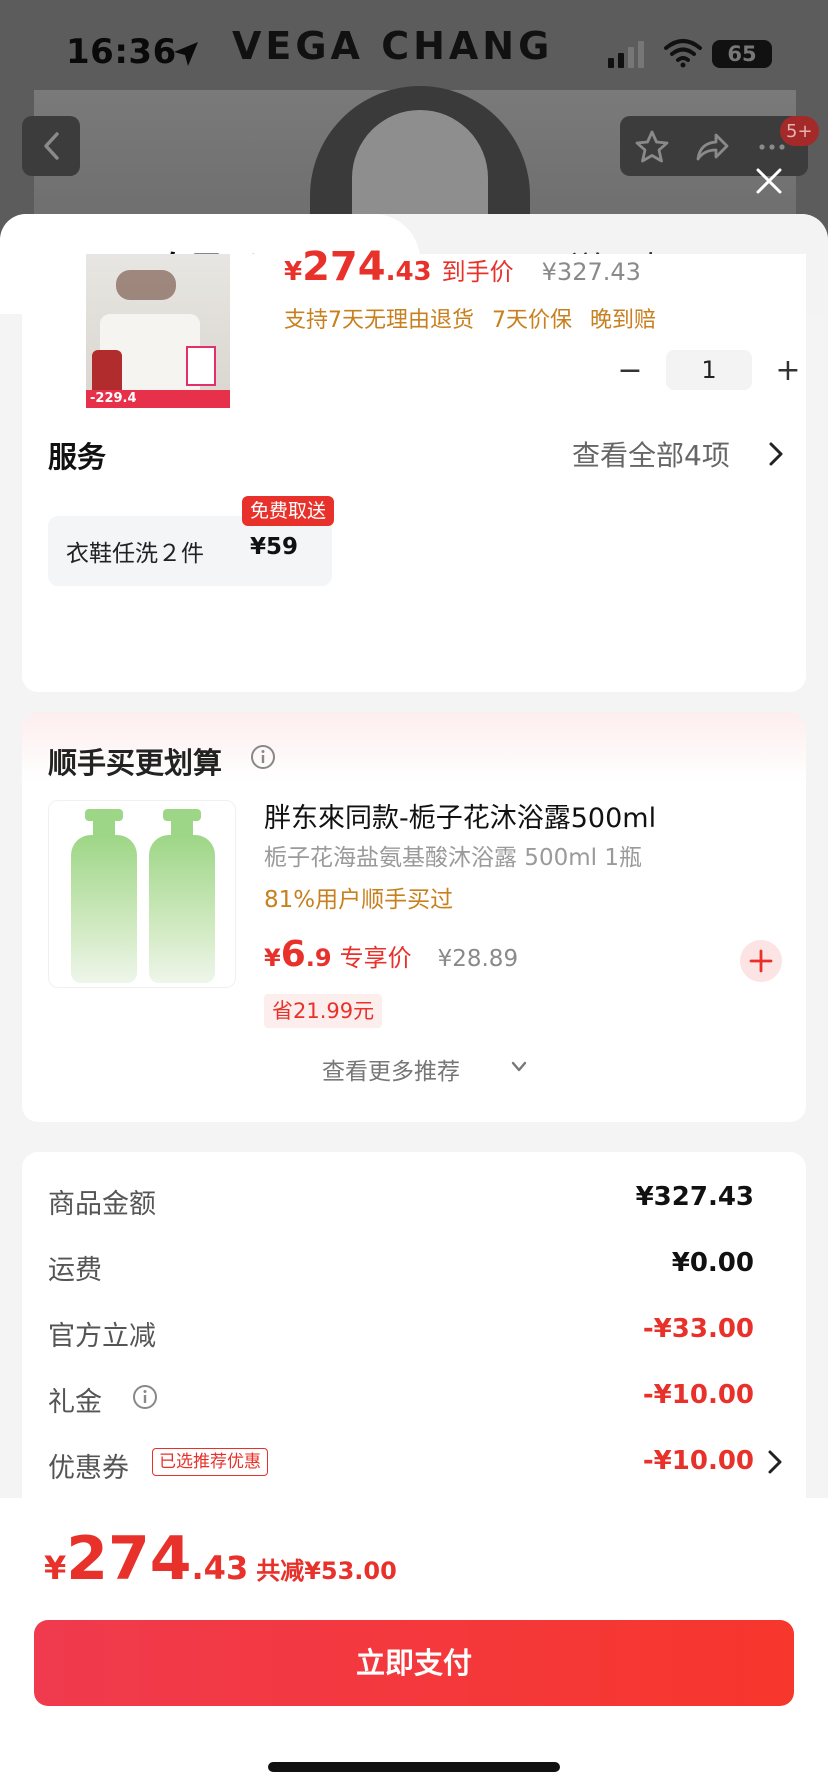 This screenshot has height=1792, width=828. I want to click on close-icon, so click(769, 181).